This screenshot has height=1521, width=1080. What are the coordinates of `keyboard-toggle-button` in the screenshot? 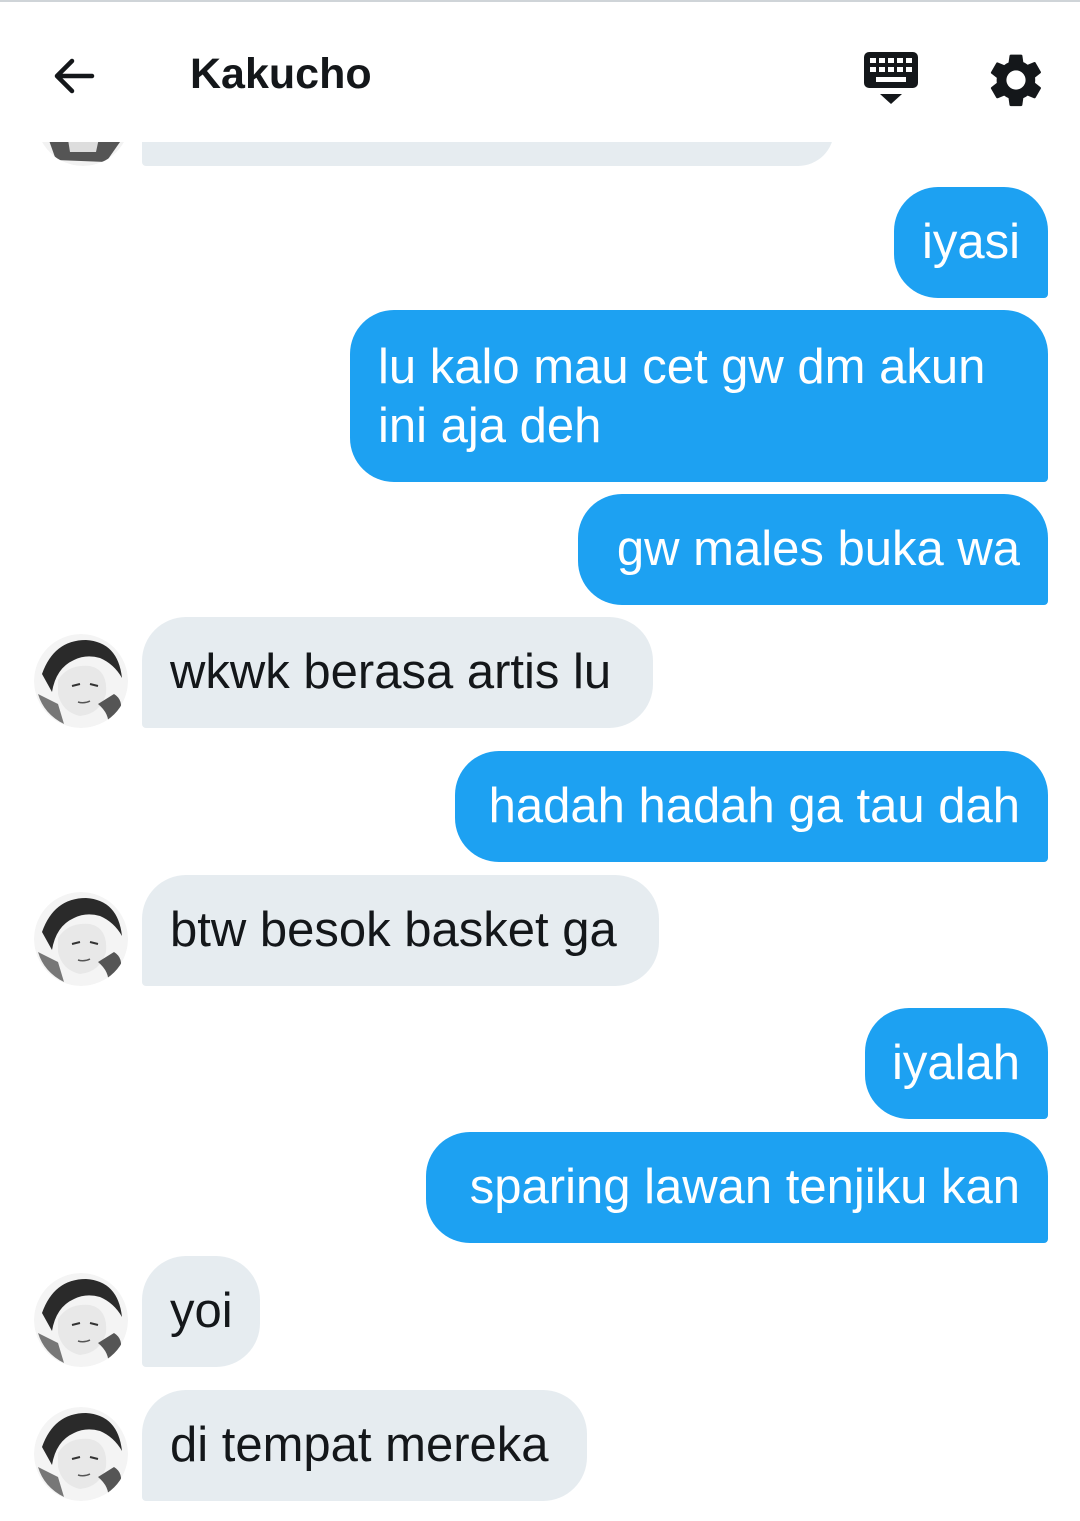 It's located at (891, 78).